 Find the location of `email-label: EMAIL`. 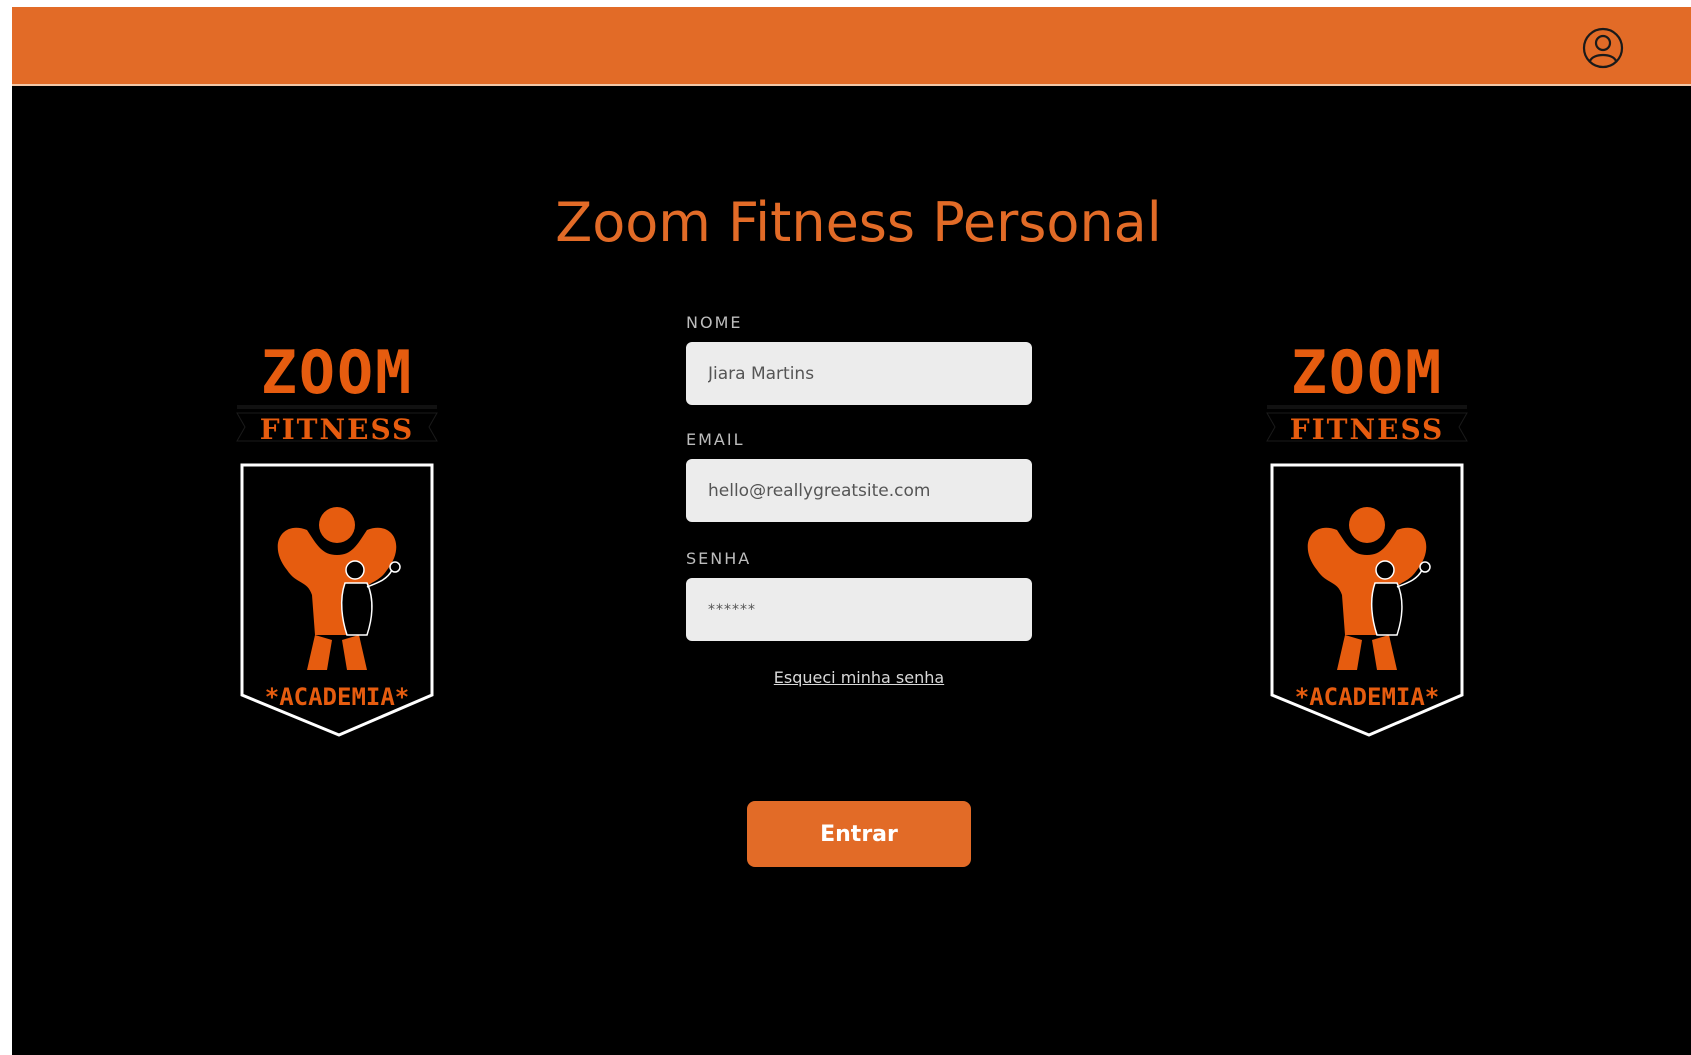

email-label: EMAIL is located at coordinates (715, 439).